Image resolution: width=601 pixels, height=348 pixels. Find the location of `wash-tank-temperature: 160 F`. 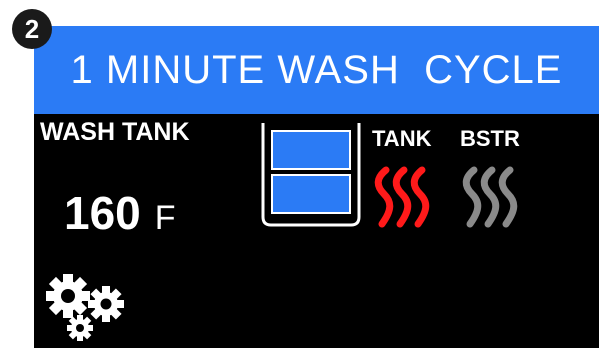

wash-tank-temperature: 160 F is located at coordinates (120, 213).